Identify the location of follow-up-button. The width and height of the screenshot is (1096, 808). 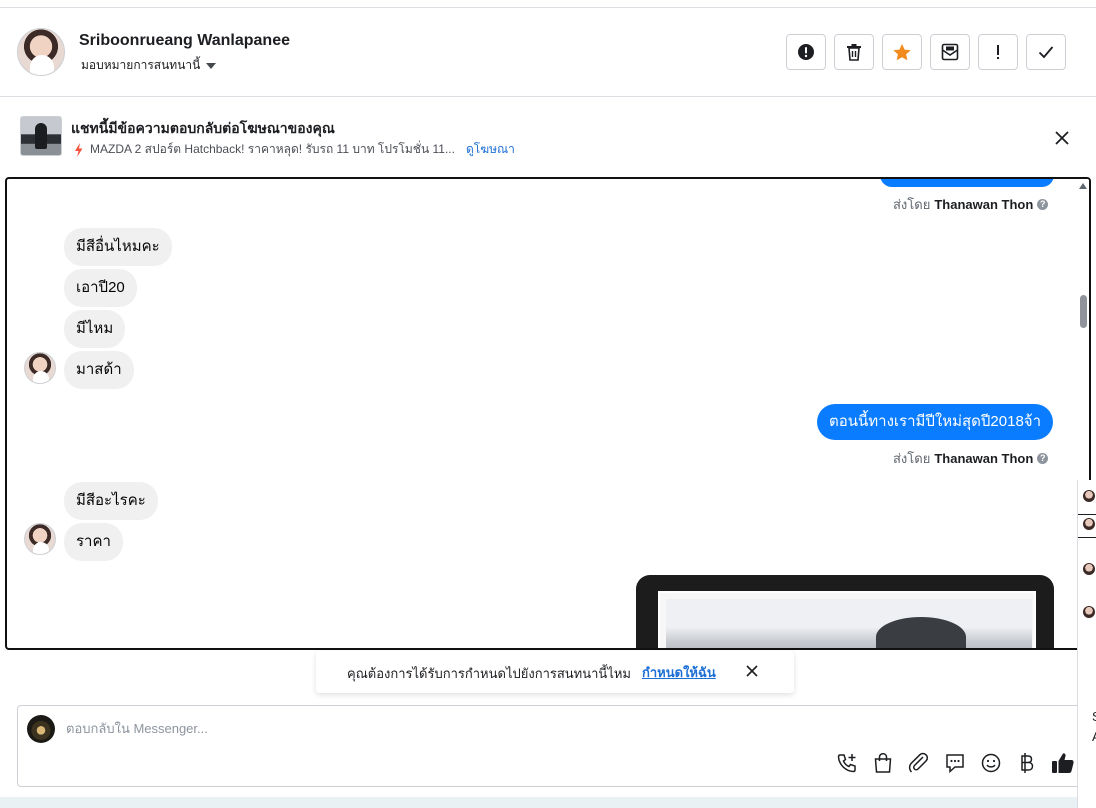
(998, 52).